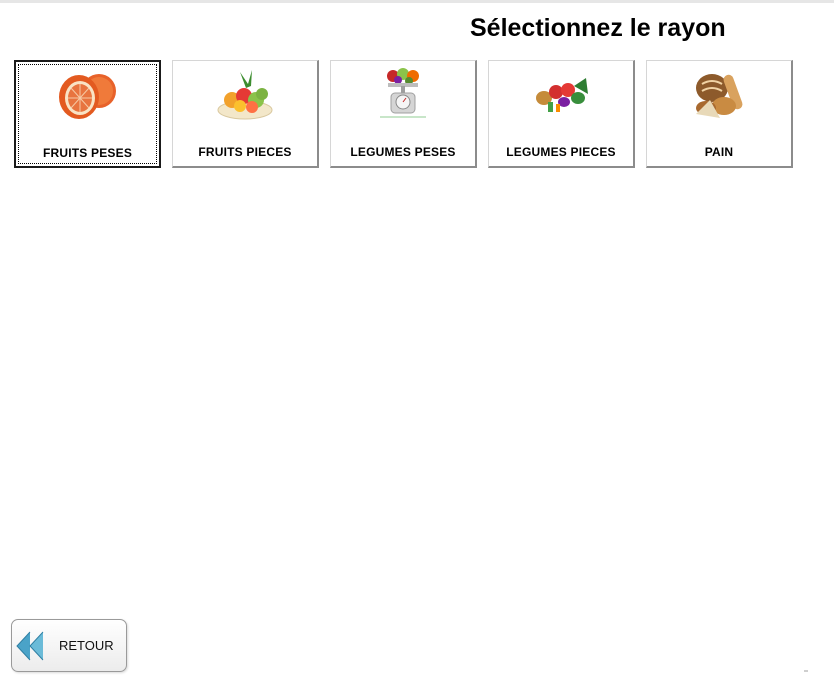 Image resolution: width=834 pixels, height=675 pixels. Describe the element at coordinates (561, 94) in the screenshot. I see `vegetables-image` at that location.